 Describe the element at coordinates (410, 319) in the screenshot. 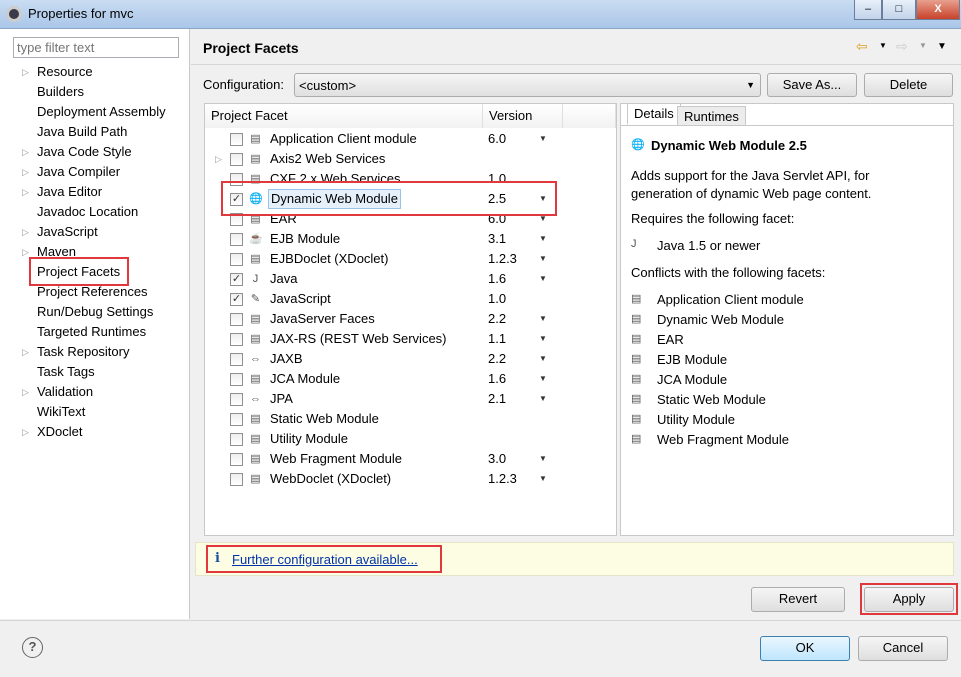

I see `table-row: ▤ JavaServer Faces 2.2 ▼` at that location.